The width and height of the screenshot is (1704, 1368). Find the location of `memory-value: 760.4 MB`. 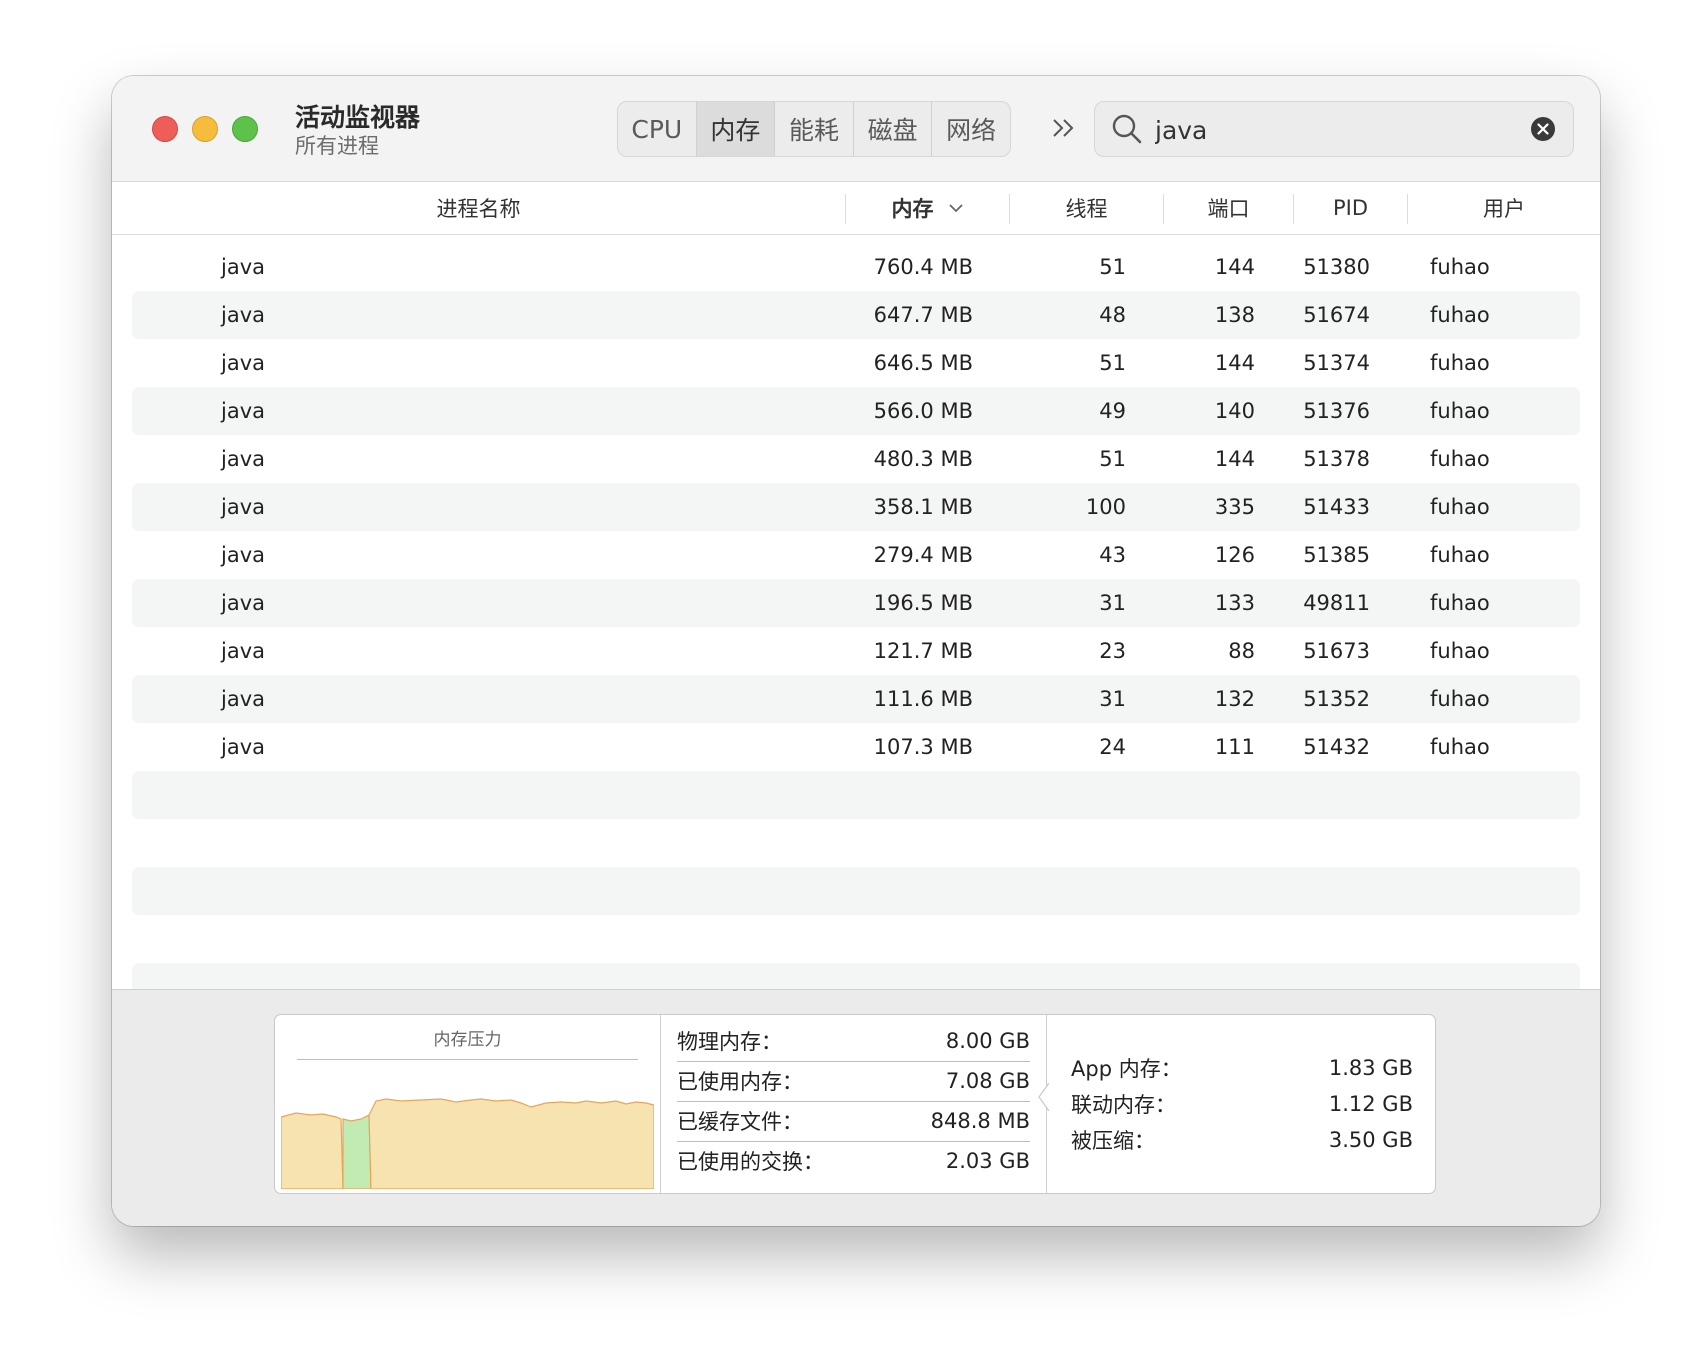

memory-value: 760.4 MB is located at coordinates (923, 267).